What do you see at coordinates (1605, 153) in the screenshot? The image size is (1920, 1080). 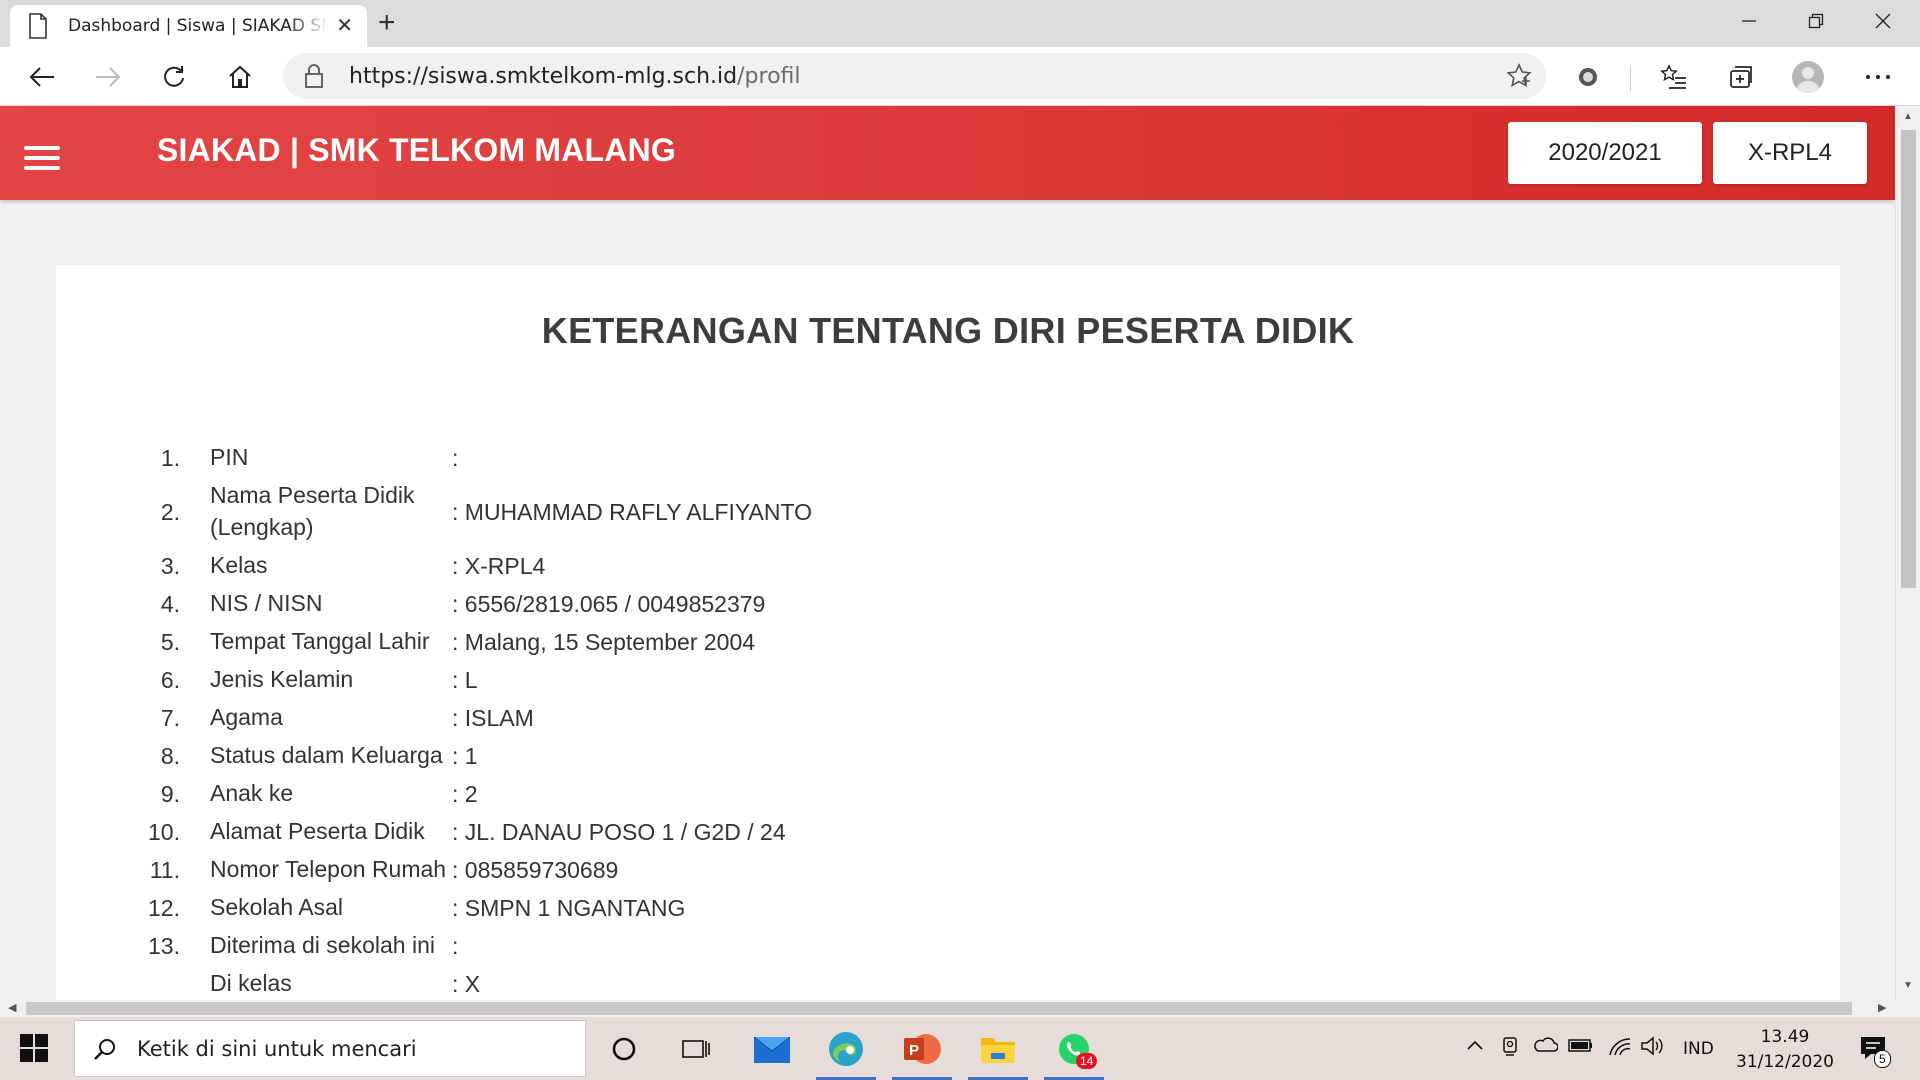 I see `academic-year-button: 2020/2021` at bounding box center [1605, 153].